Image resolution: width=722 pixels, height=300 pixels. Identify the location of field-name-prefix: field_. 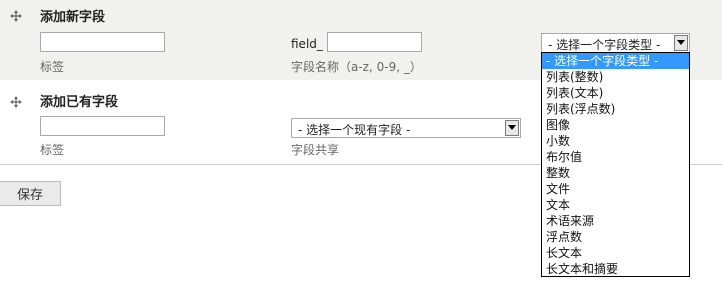
(307, 44).